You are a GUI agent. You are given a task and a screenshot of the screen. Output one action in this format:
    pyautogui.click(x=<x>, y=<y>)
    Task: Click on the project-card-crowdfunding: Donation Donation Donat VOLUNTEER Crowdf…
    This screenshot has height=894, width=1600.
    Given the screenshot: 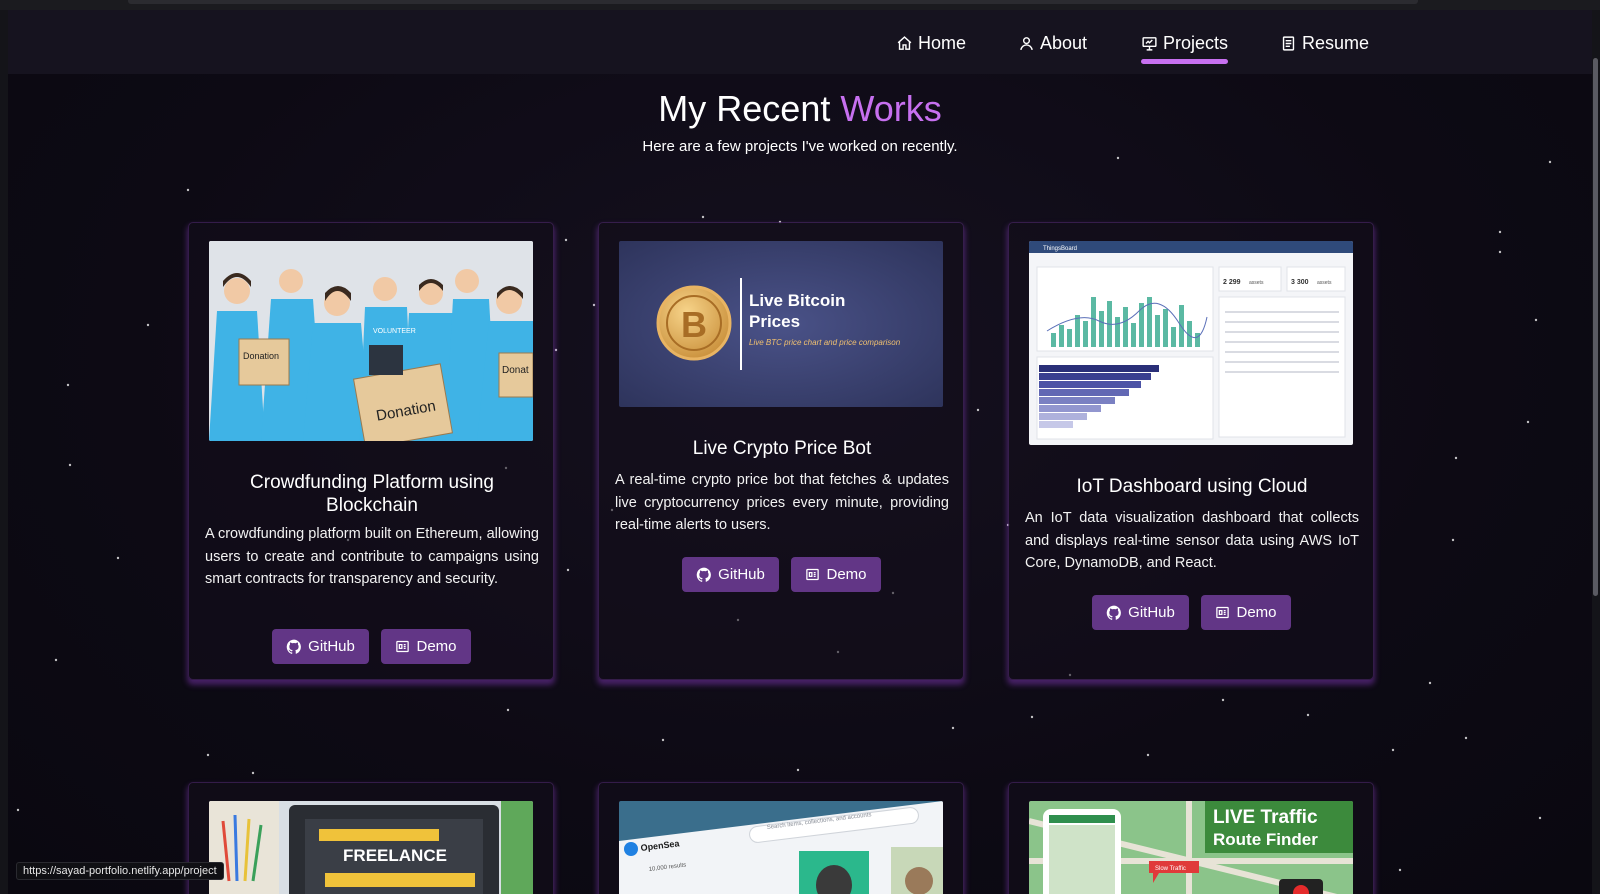 What is the action you would take?
    pyautogui.click(x=371, y=451)
    